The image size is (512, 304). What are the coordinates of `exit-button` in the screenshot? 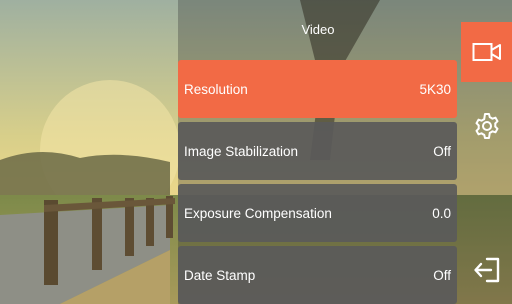 It's located at (486, 270).